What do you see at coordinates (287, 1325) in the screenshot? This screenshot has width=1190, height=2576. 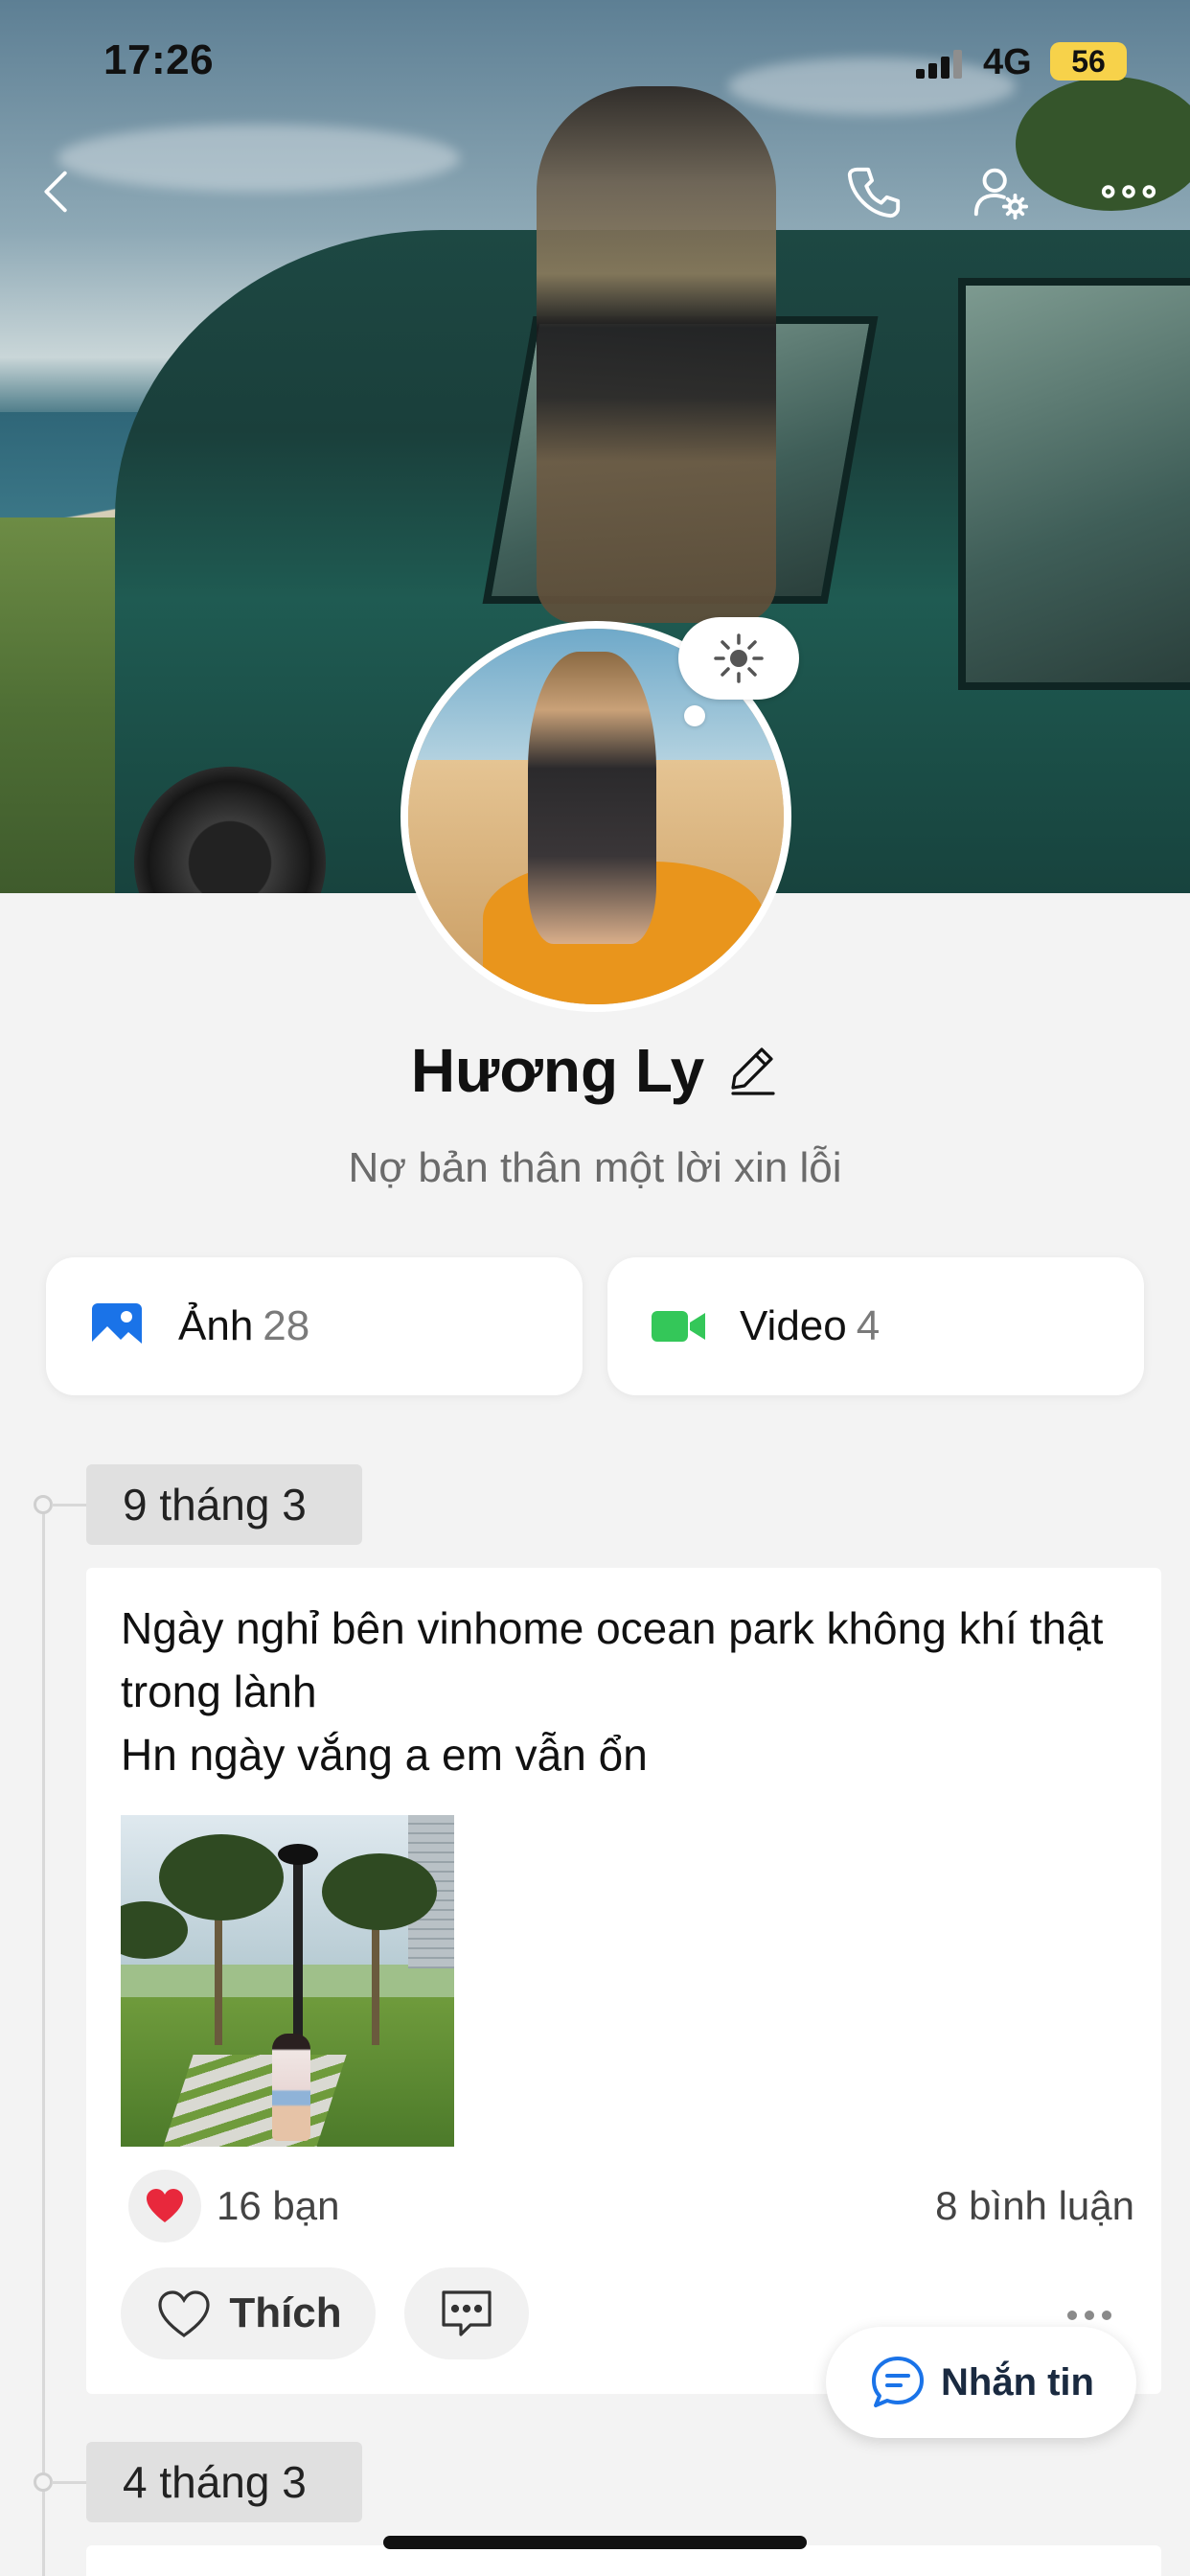 I see `photos-count: 28` at bounding box center [287, 1325].